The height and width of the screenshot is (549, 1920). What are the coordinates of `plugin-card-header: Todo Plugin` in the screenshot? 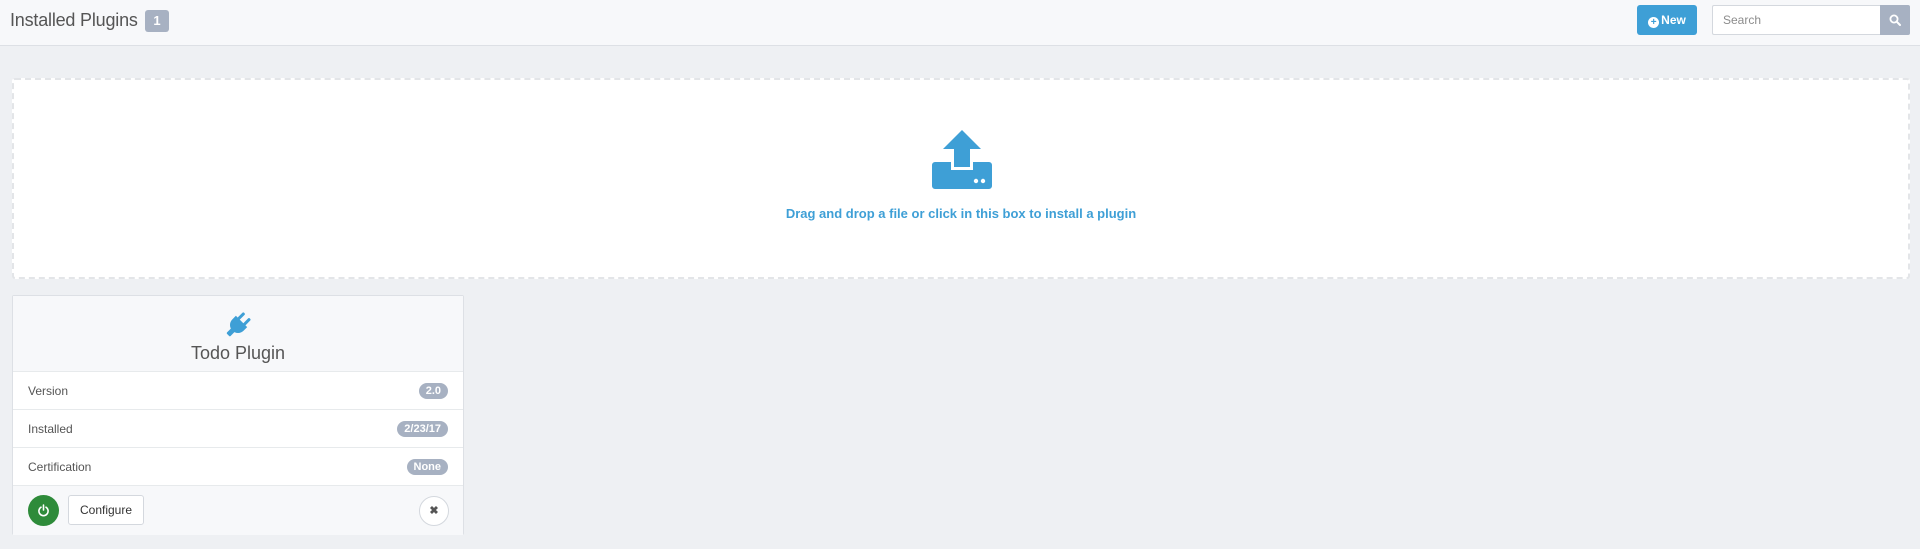 It's located at (238, 334).